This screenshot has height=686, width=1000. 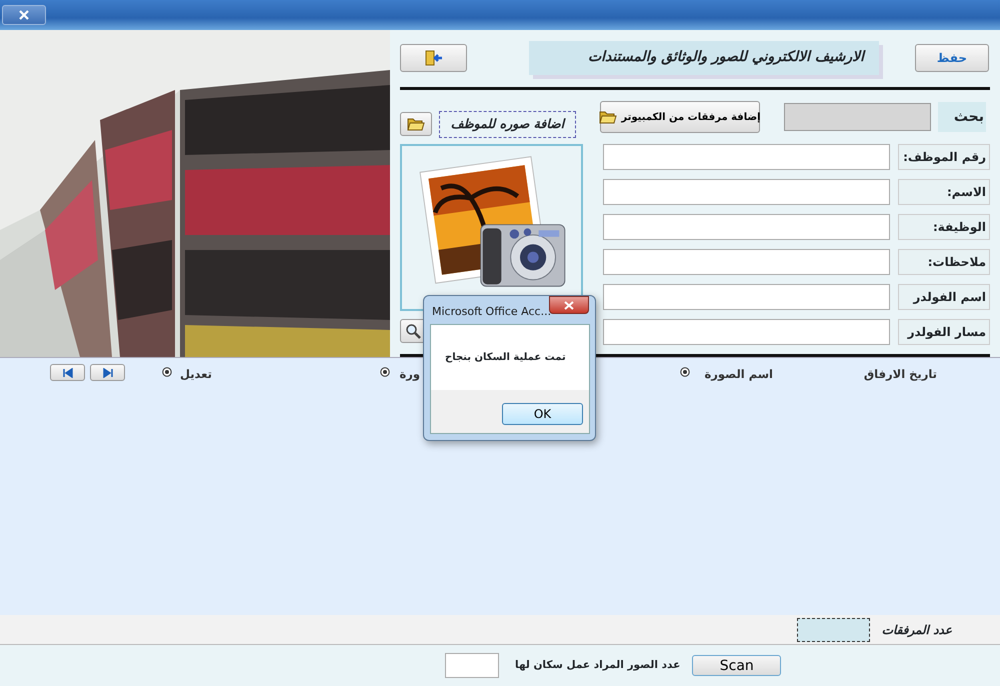 I want to click on ok-button: OK, so click(x=542, y=414).